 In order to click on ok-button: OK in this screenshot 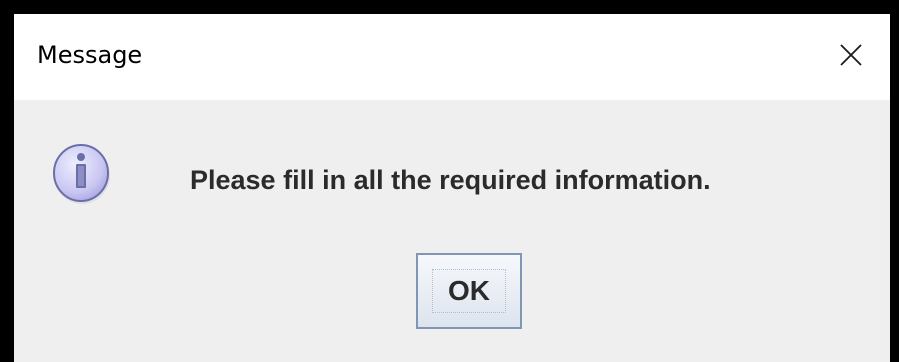, I will do `click(469, 291)`.